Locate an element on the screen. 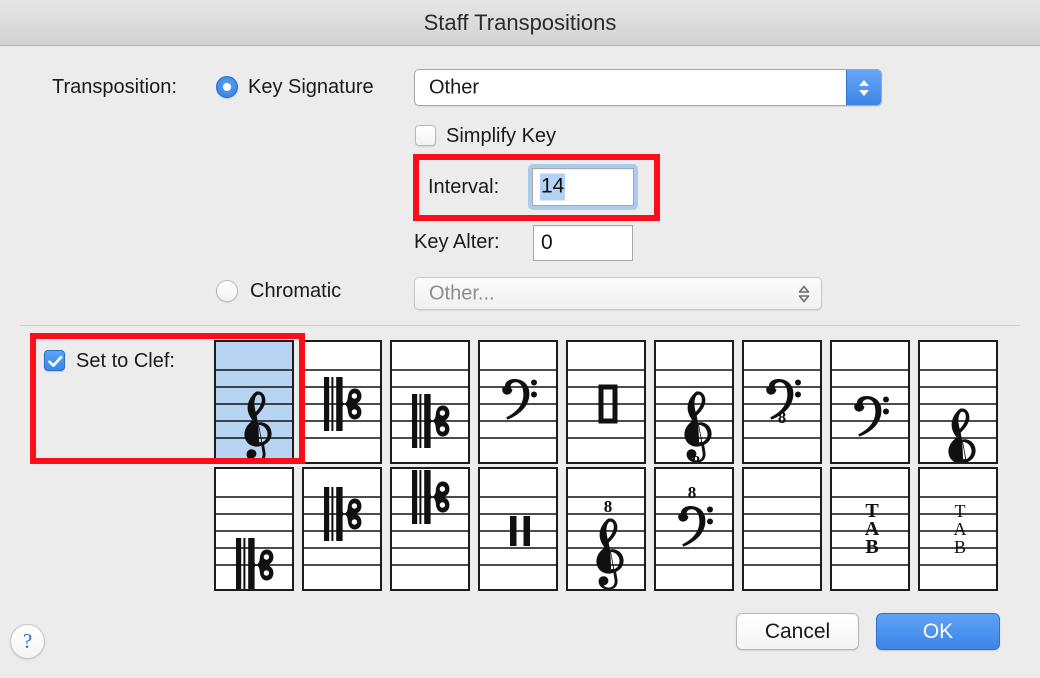  key-signature-popup-value: Other is located at coordinates (454, 87).